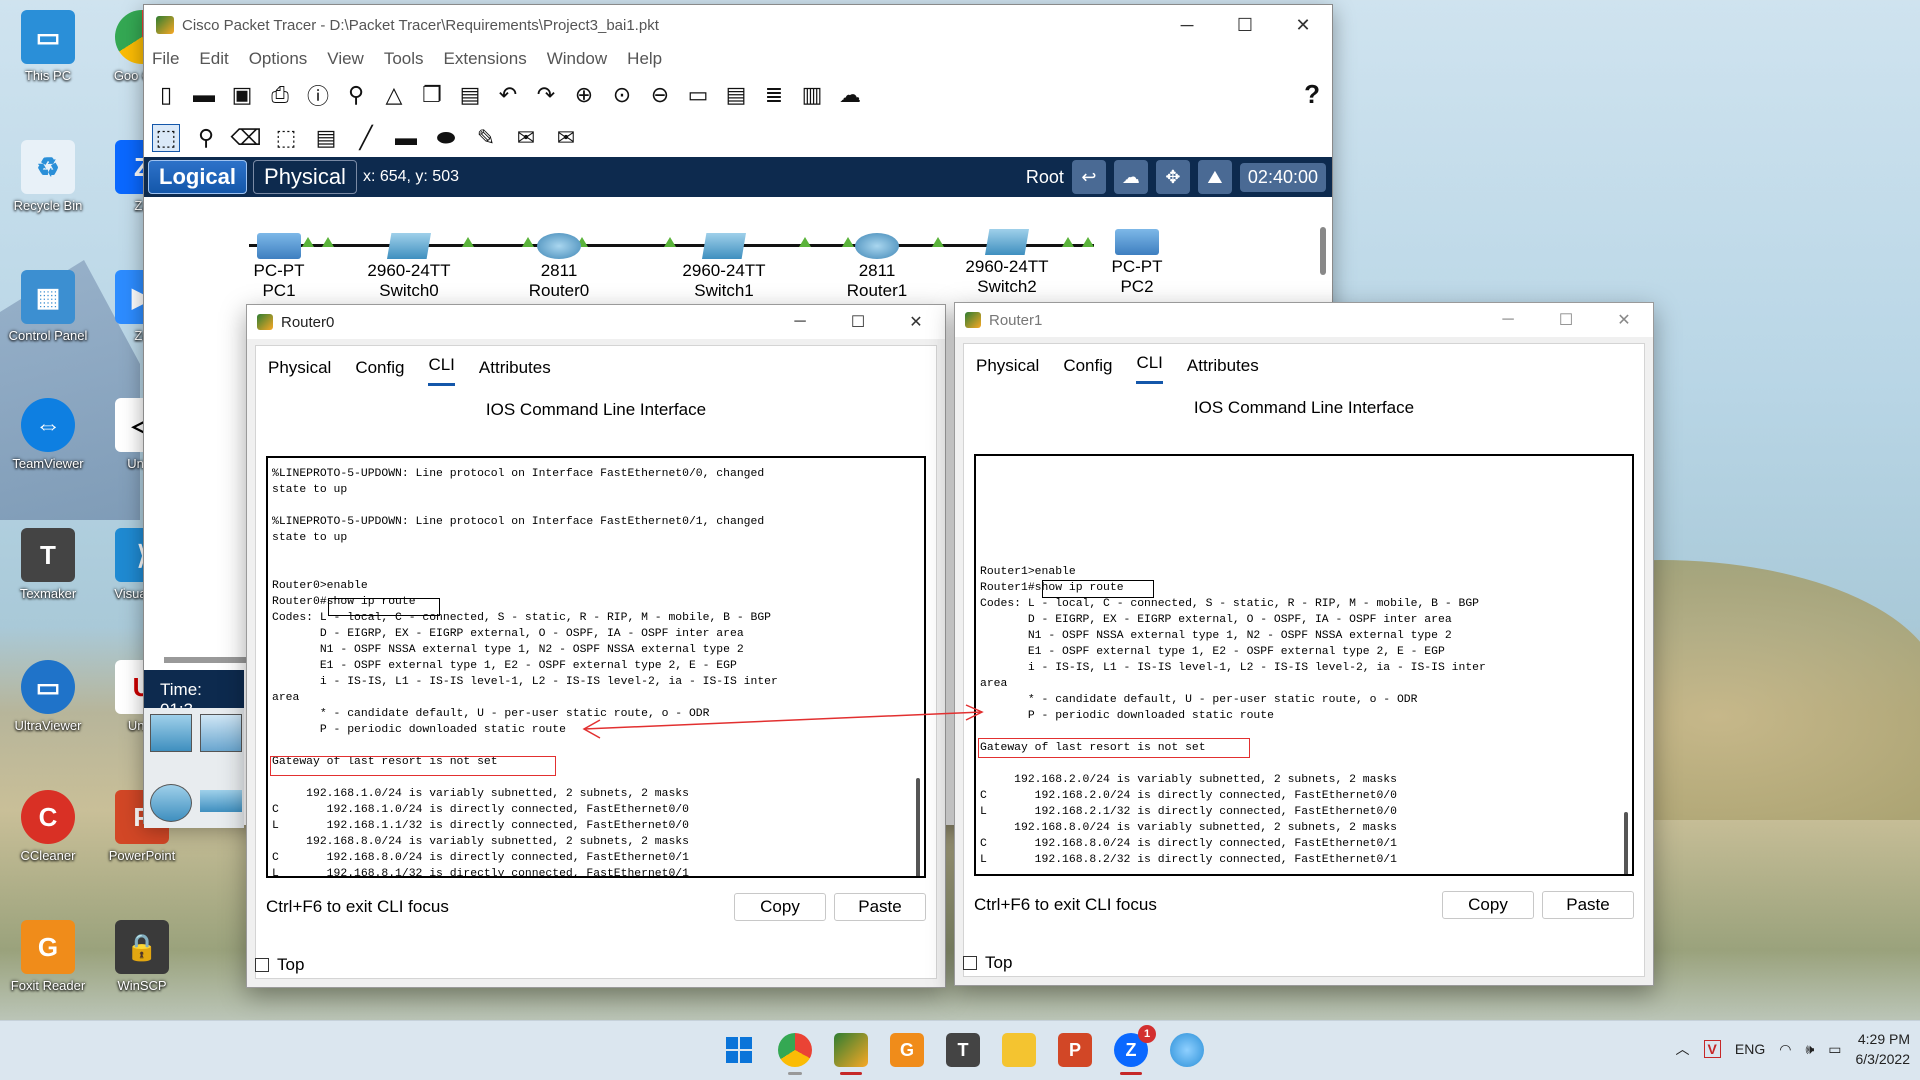  What do you see at coordinates (48, 956) in the screenshot?
I see `desktop-icon-foxit: G Foxit Reader` at bounding box center [48, 956].